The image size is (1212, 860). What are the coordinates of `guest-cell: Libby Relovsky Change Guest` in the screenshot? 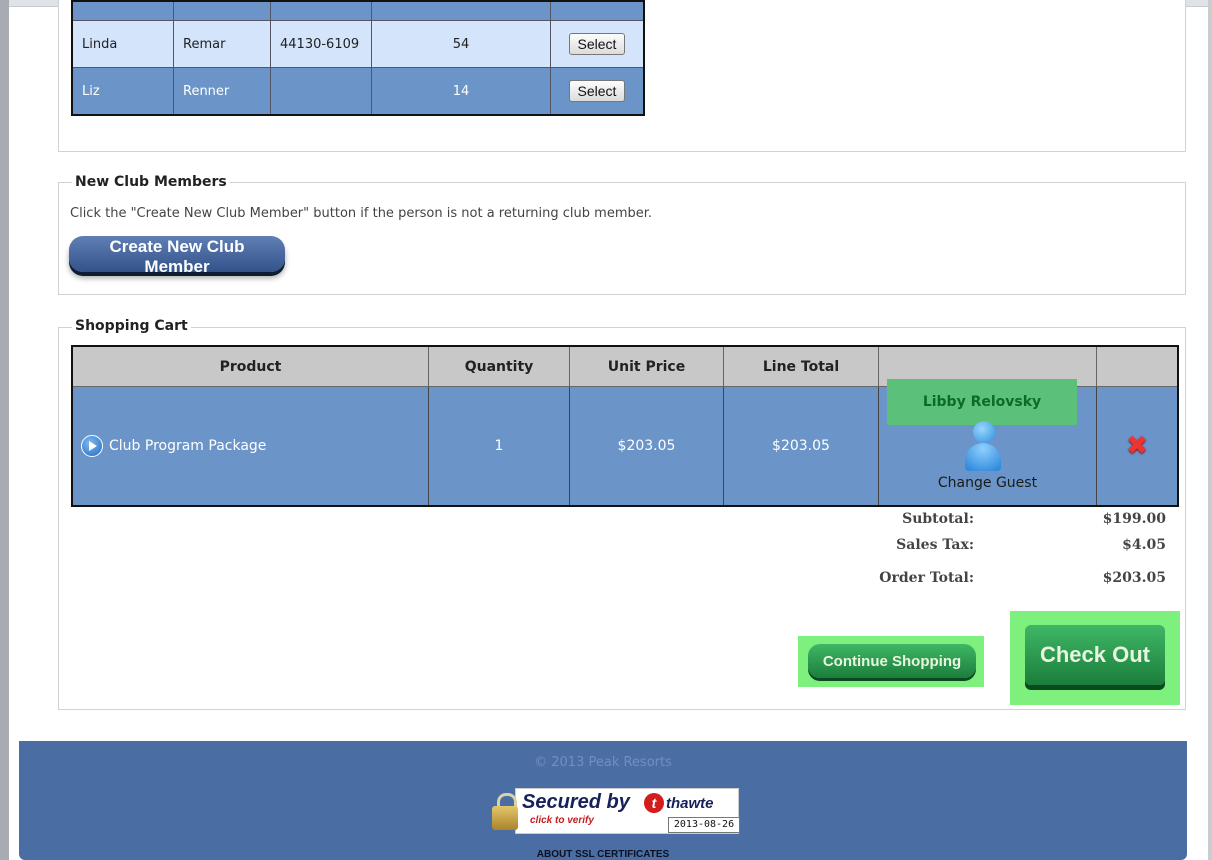 It's located at (987, 443).